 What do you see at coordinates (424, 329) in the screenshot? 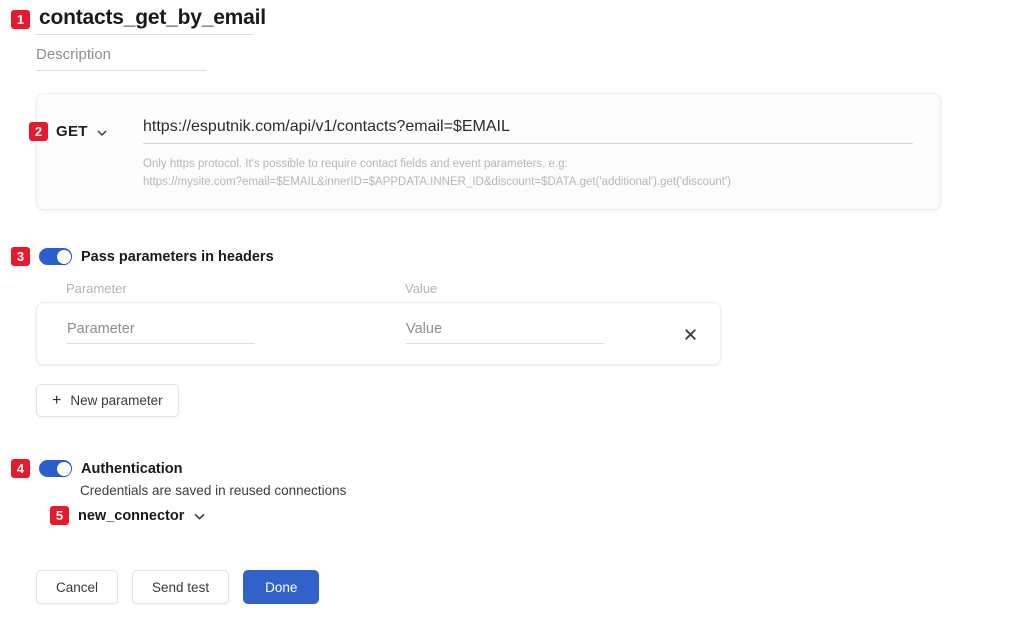
I see `parameter-value-placeholder: Value` at bounding box center [424, 329].